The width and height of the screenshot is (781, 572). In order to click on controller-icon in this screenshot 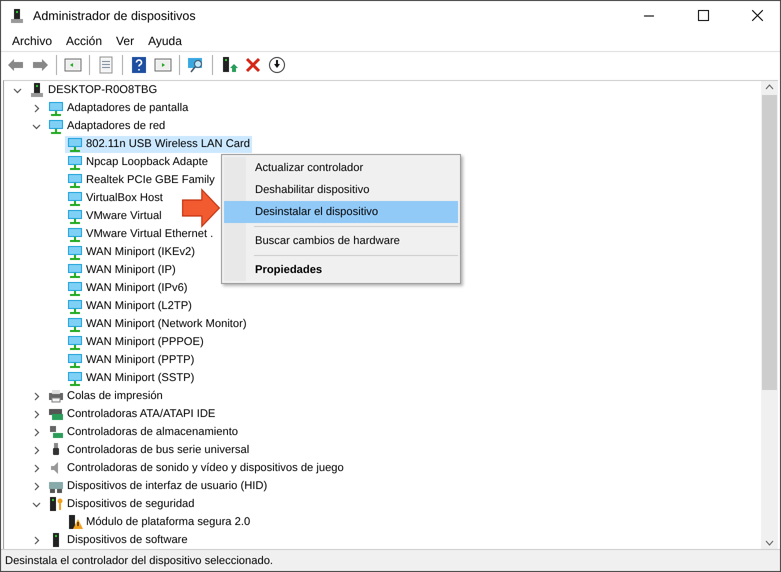, I will do `click(56, 414)`.